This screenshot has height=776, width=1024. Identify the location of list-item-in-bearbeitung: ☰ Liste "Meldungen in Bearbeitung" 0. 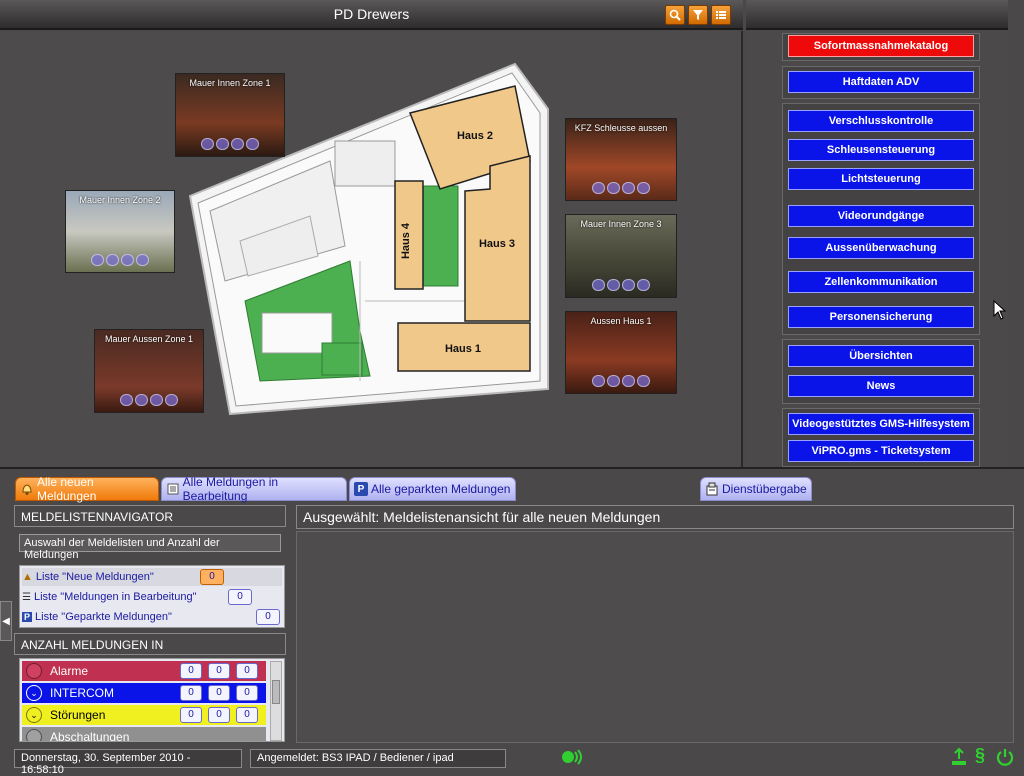
(152, 597).